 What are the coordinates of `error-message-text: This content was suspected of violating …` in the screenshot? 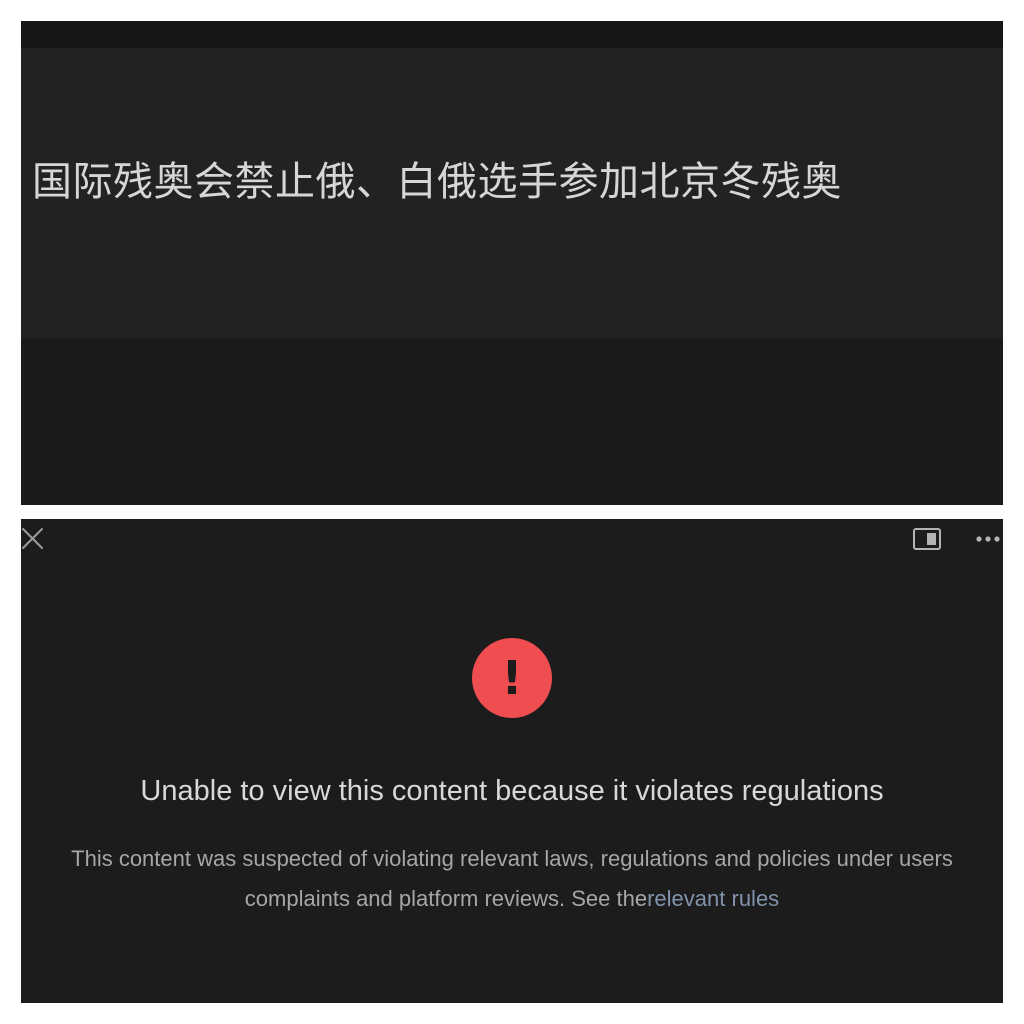 It's located at (512, 878).